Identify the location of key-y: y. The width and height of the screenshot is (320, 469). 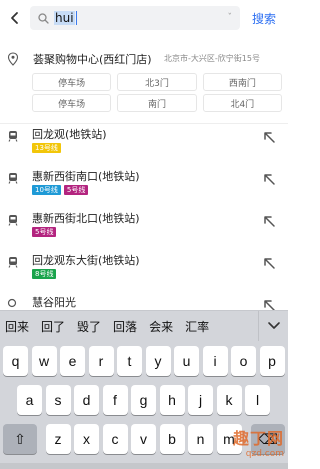
(158, 361).